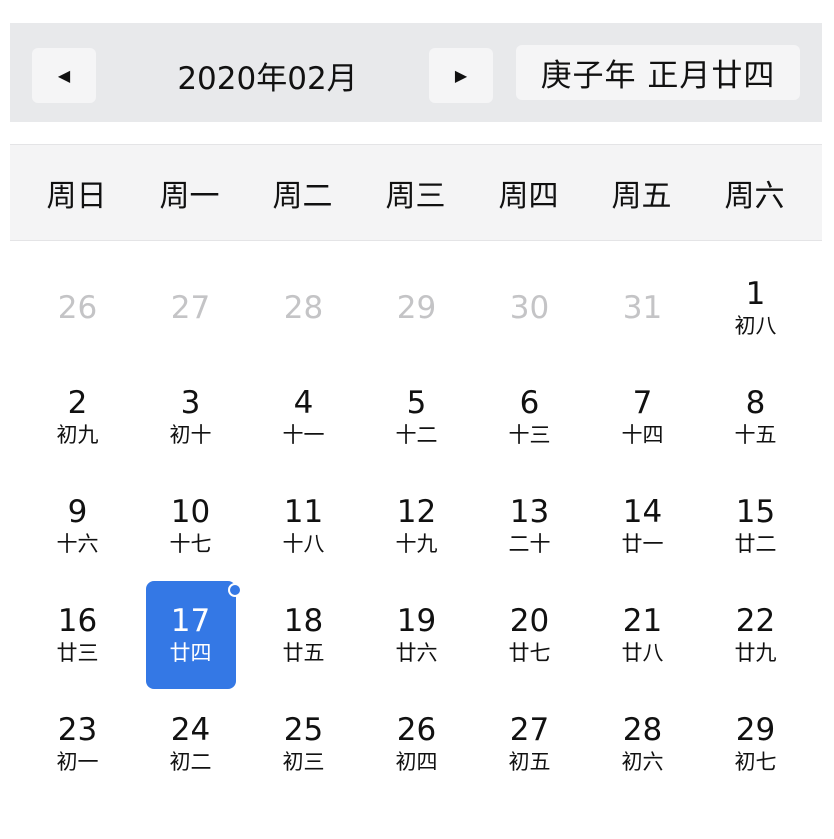  I want to click on day-number: 5, so click(416, 402).